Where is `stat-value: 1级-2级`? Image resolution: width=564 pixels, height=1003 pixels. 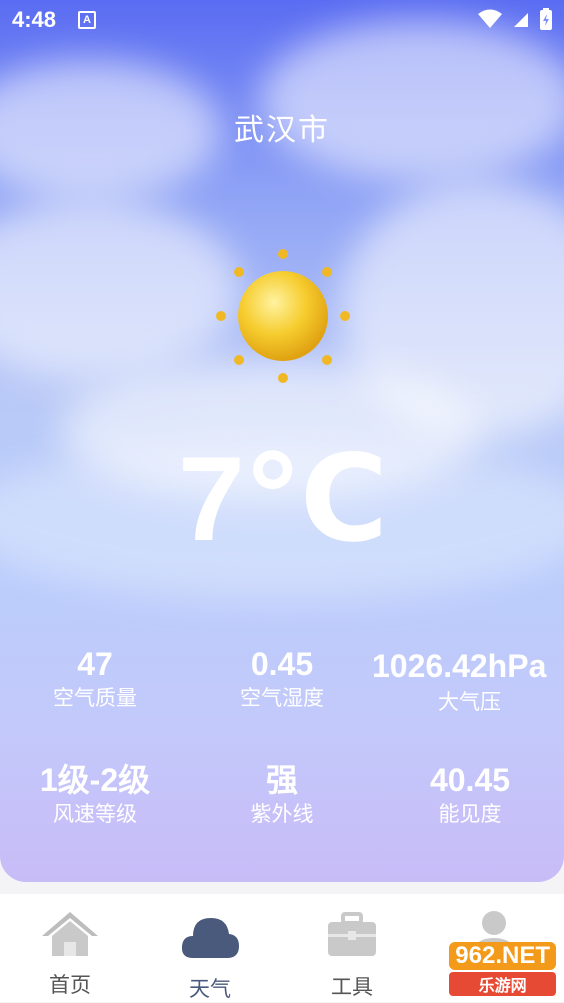
stat-value: 1级-2级 is located at coordinates (95, 780).